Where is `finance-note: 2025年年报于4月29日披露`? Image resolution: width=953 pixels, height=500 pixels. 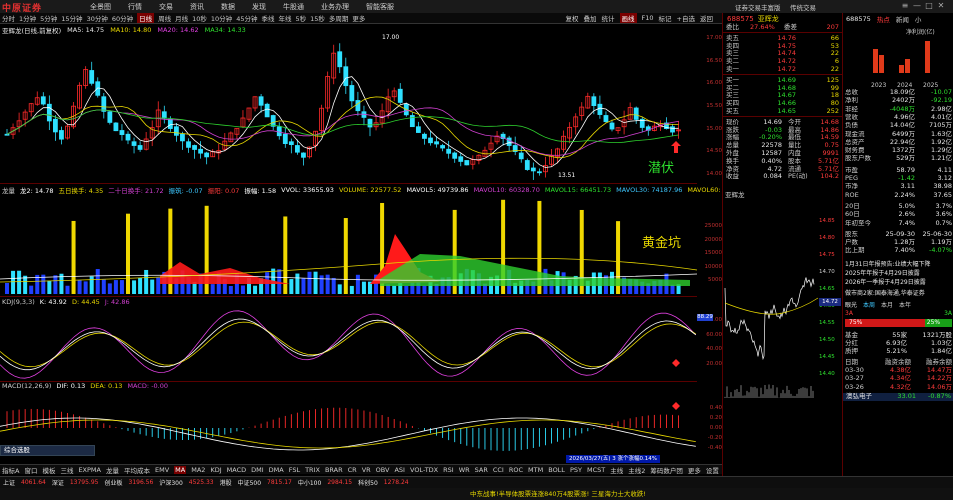 finance-note: 2025年年报于4月29日披露 is located at coordinates (882, 272).